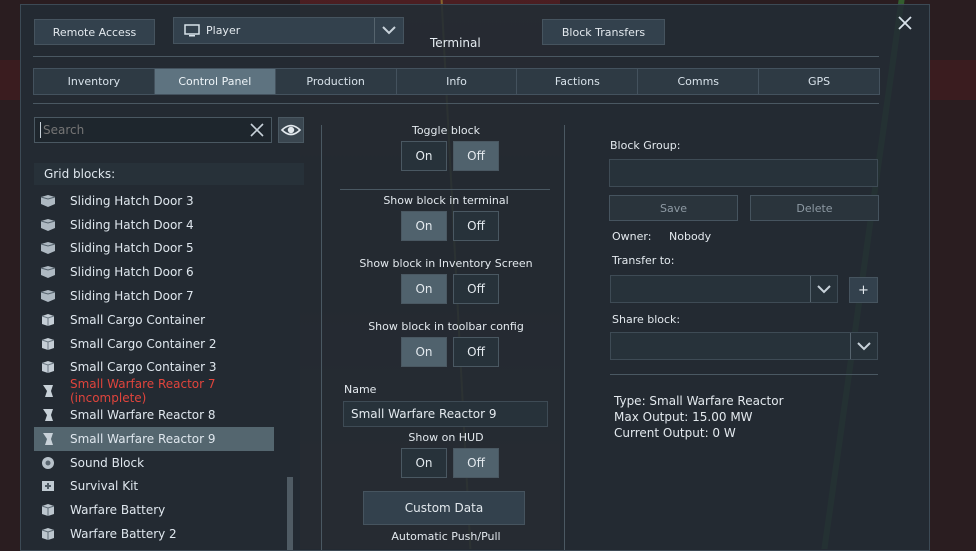  What do you see at coordinates (456, 103) in the screenshot?
I see `tabs-divider` at bounding box center [456, 103].